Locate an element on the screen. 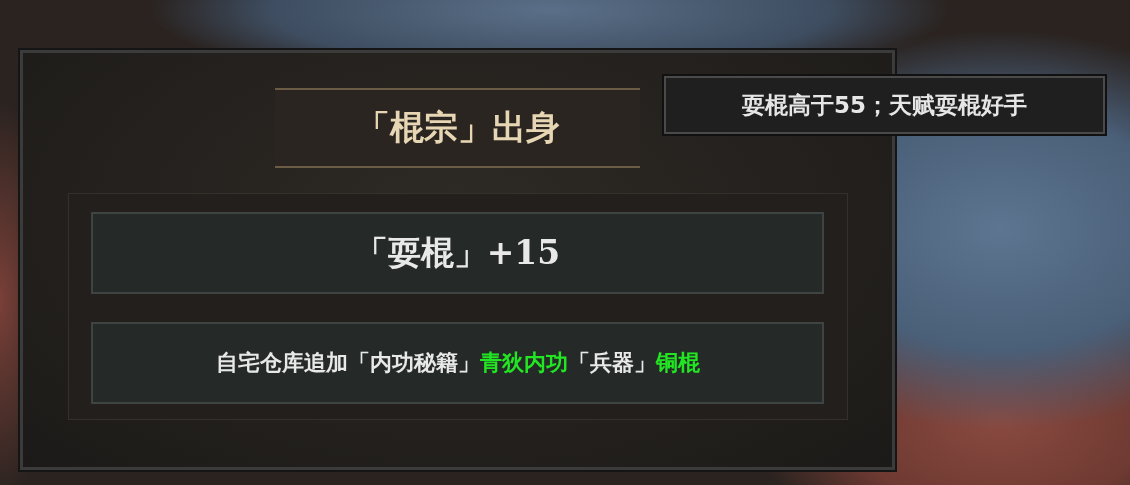 This screenshot has height=485, width=1130. origin-title: 「棍宗」出身 is located at coordinates (457, 128).